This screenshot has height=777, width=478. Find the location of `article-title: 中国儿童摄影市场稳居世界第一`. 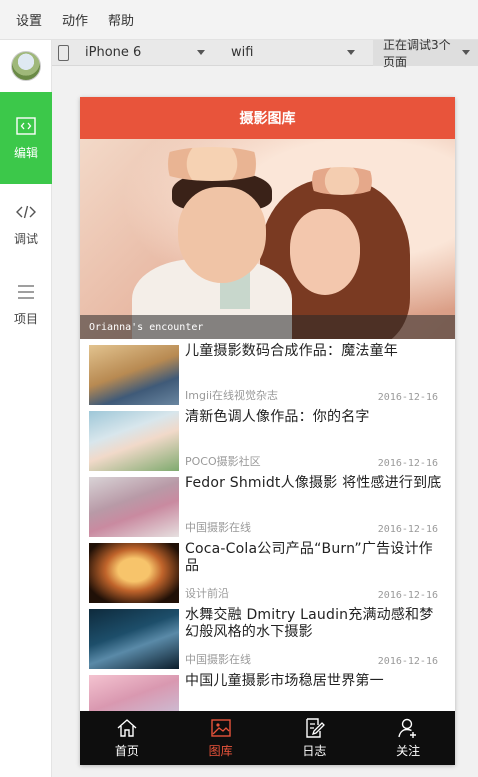

article-title: 中国儿童摄影市场稳居世界第一 is located at coordinates (284, 681).